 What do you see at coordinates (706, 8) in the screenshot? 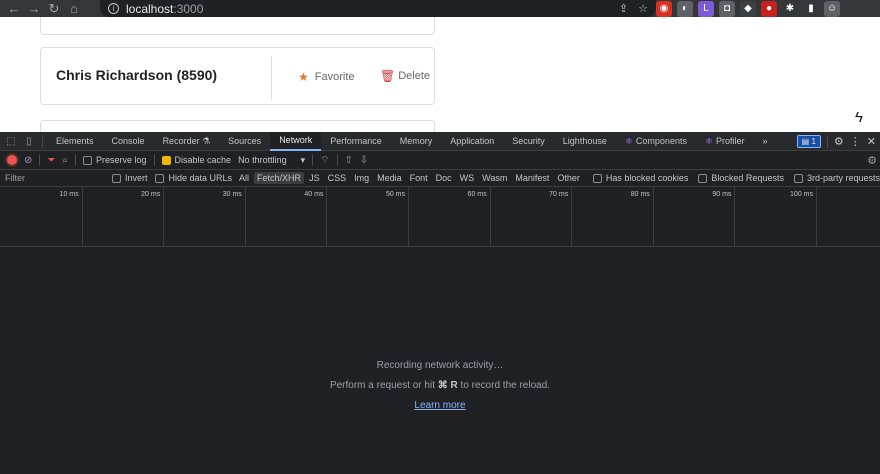
I see `ext-purple-l-icon: L` at bounding box center [706, 8].